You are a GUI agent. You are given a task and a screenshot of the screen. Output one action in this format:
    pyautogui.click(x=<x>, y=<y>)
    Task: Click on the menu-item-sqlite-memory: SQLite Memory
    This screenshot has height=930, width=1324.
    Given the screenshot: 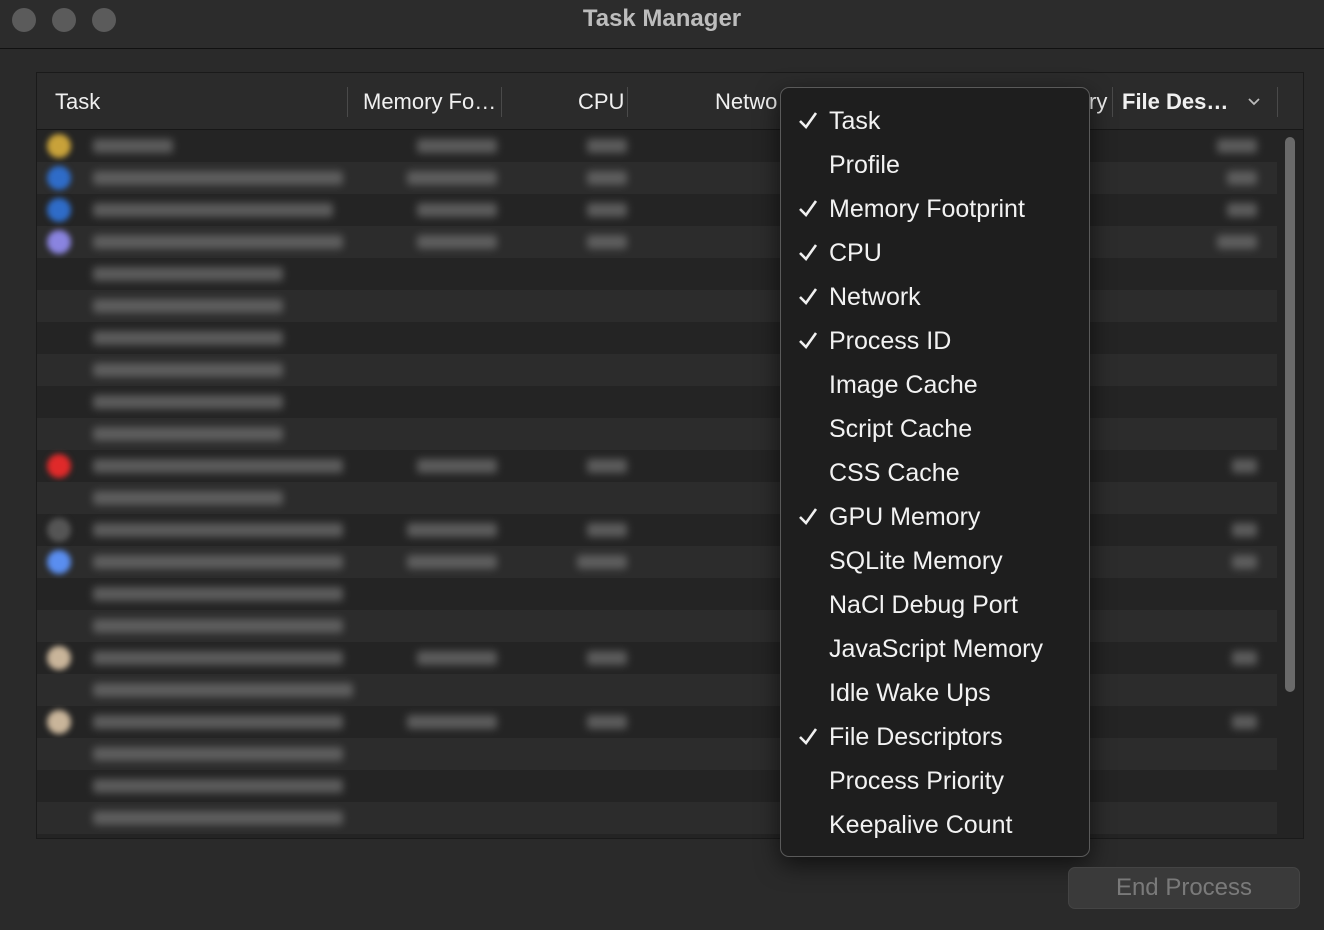 What is the action you would take?
    pyautogui.click(x=935, y=562)
    